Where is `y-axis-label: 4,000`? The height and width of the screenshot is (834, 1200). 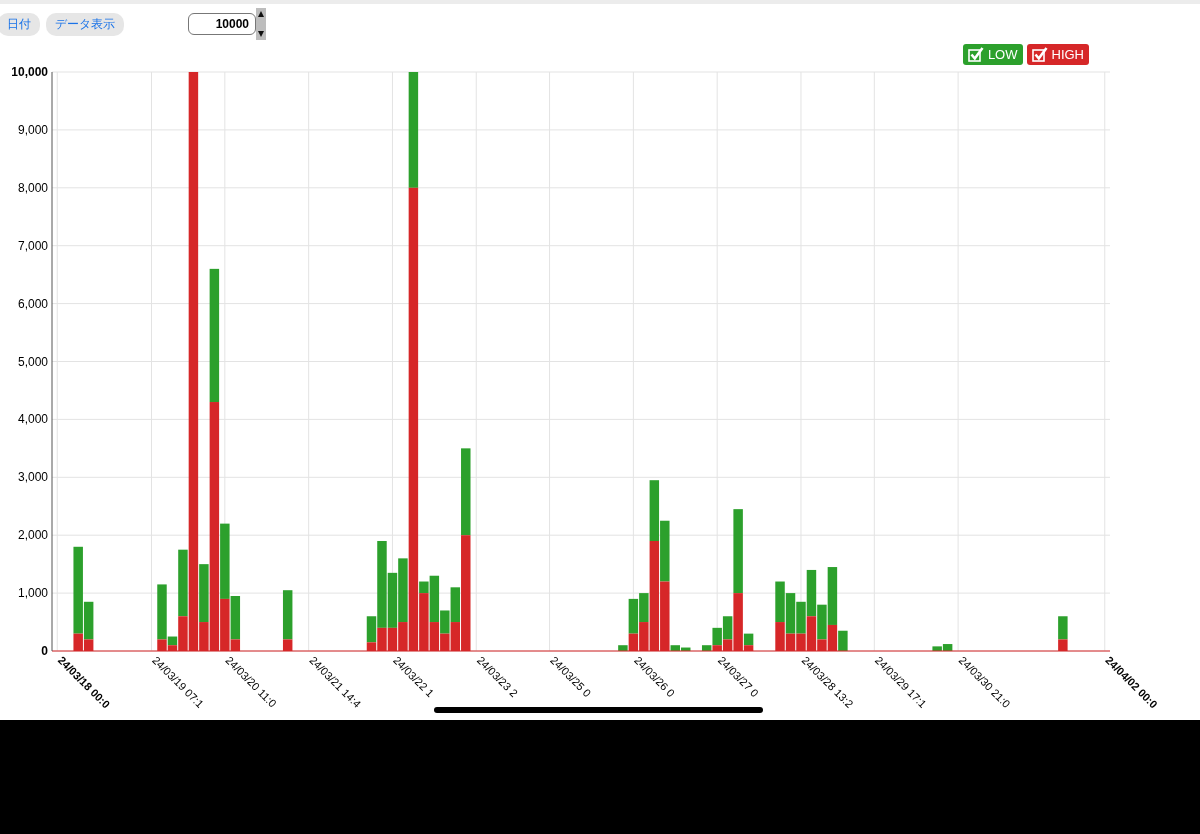
y-axis-label: 4,000 is located at coordinates (32, 419).